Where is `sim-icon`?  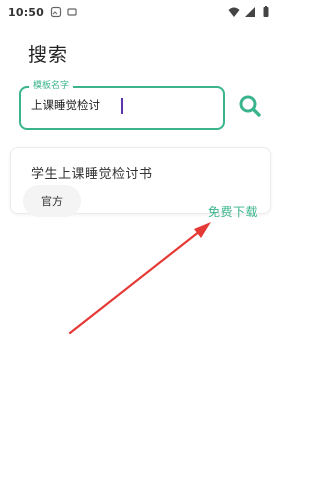 sim-icon is located at coordinates (72, 12).